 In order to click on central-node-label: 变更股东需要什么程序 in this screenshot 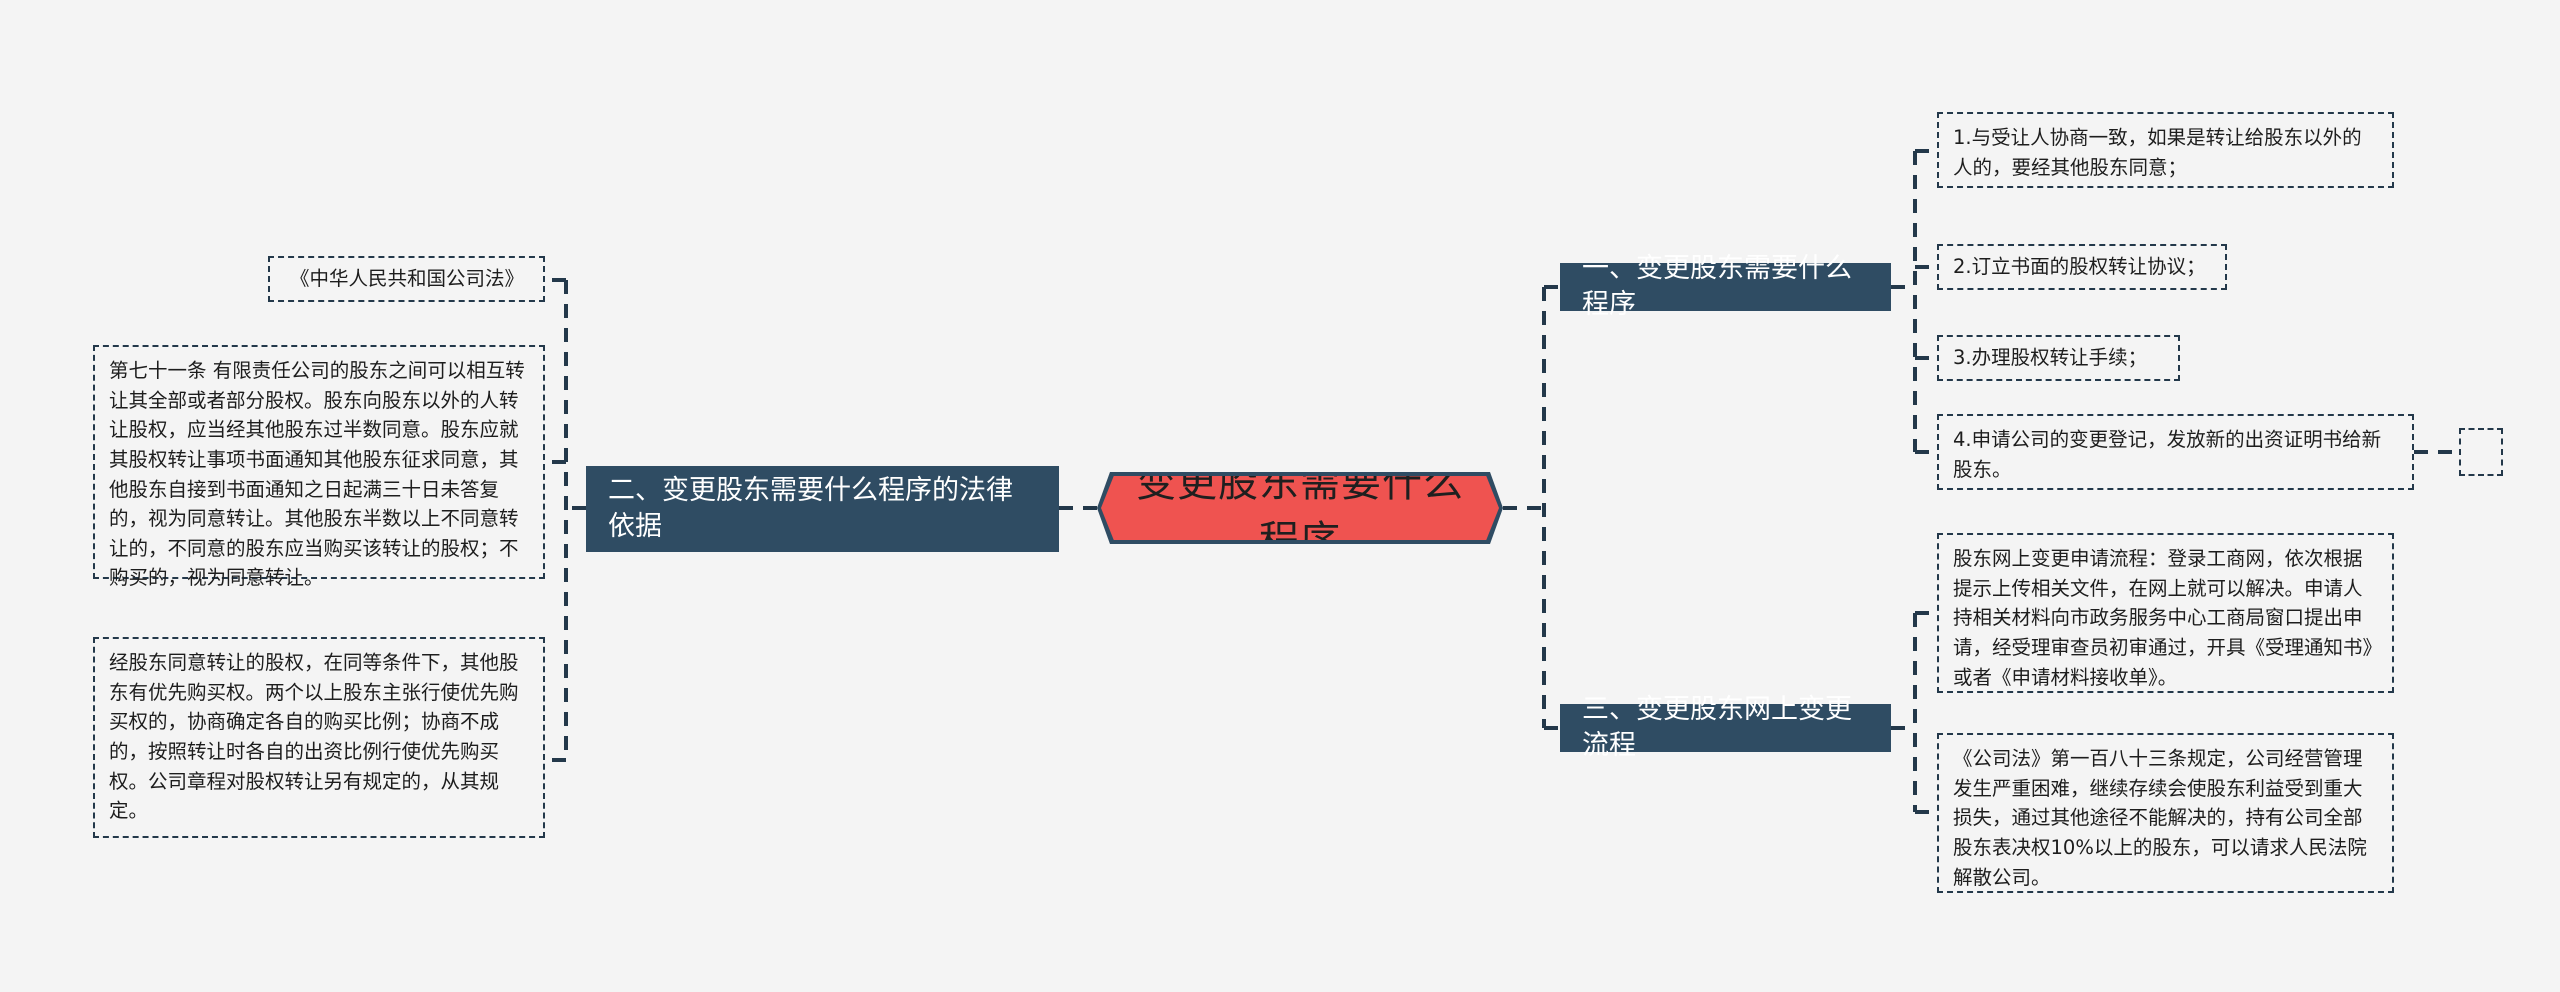, I will do `click(1300, 512)`.